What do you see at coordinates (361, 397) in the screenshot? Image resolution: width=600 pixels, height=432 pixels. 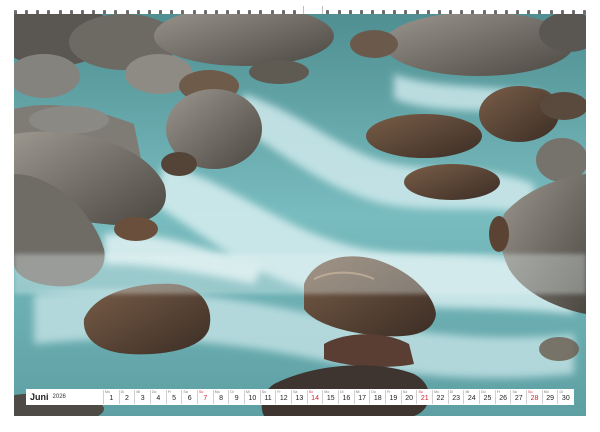 I see `day-cell: Mi 17` at bounding box center [361, 397].